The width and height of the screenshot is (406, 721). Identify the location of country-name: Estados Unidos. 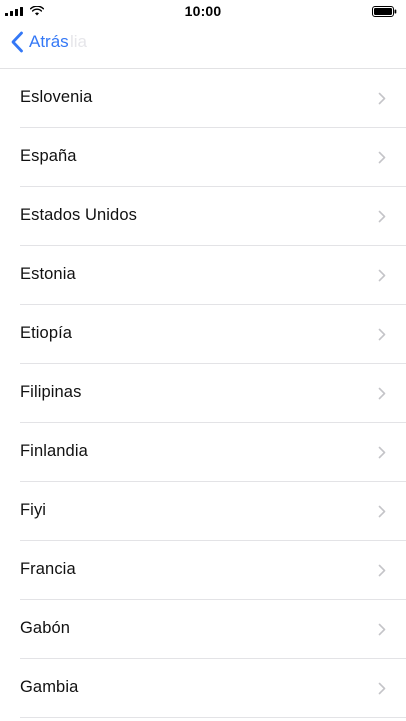
(78, 215).